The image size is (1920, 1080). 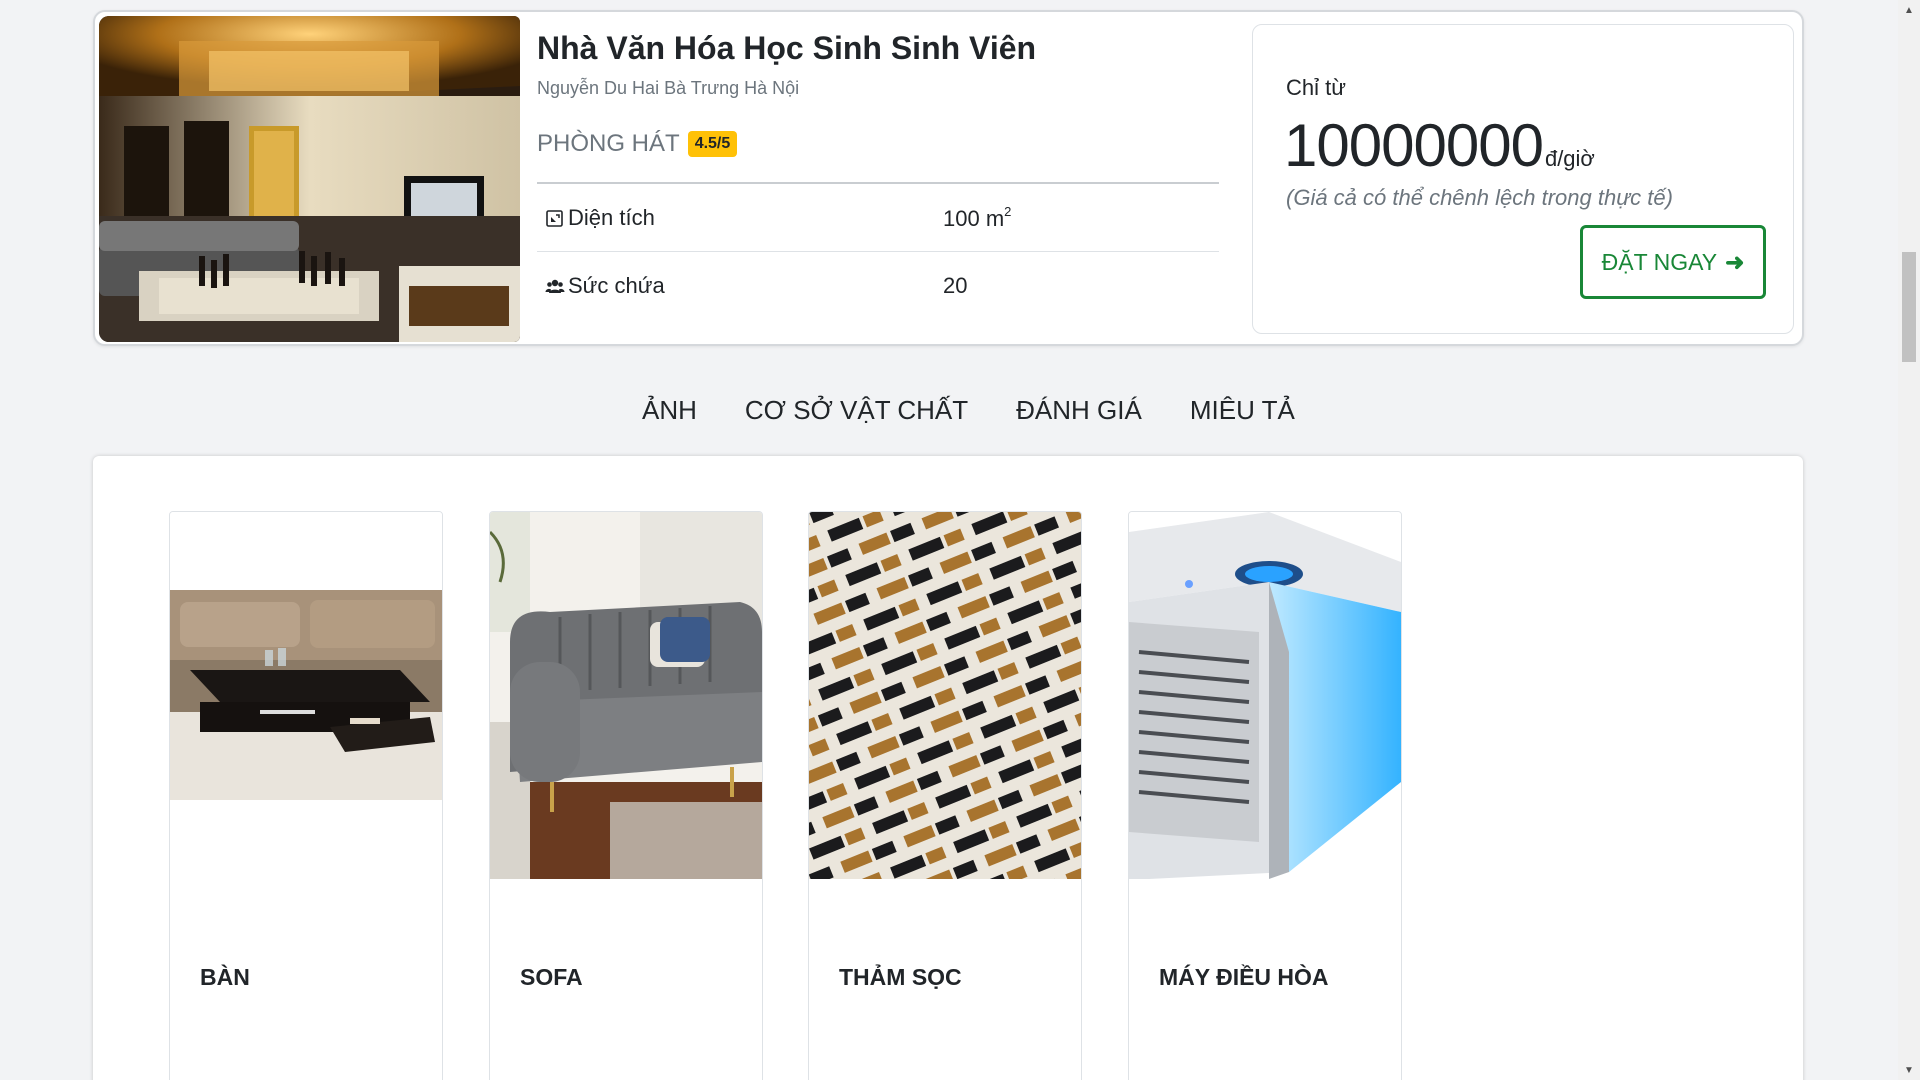 I want to click on price-unit: đ/giờ, so click(x=1569, y=158).